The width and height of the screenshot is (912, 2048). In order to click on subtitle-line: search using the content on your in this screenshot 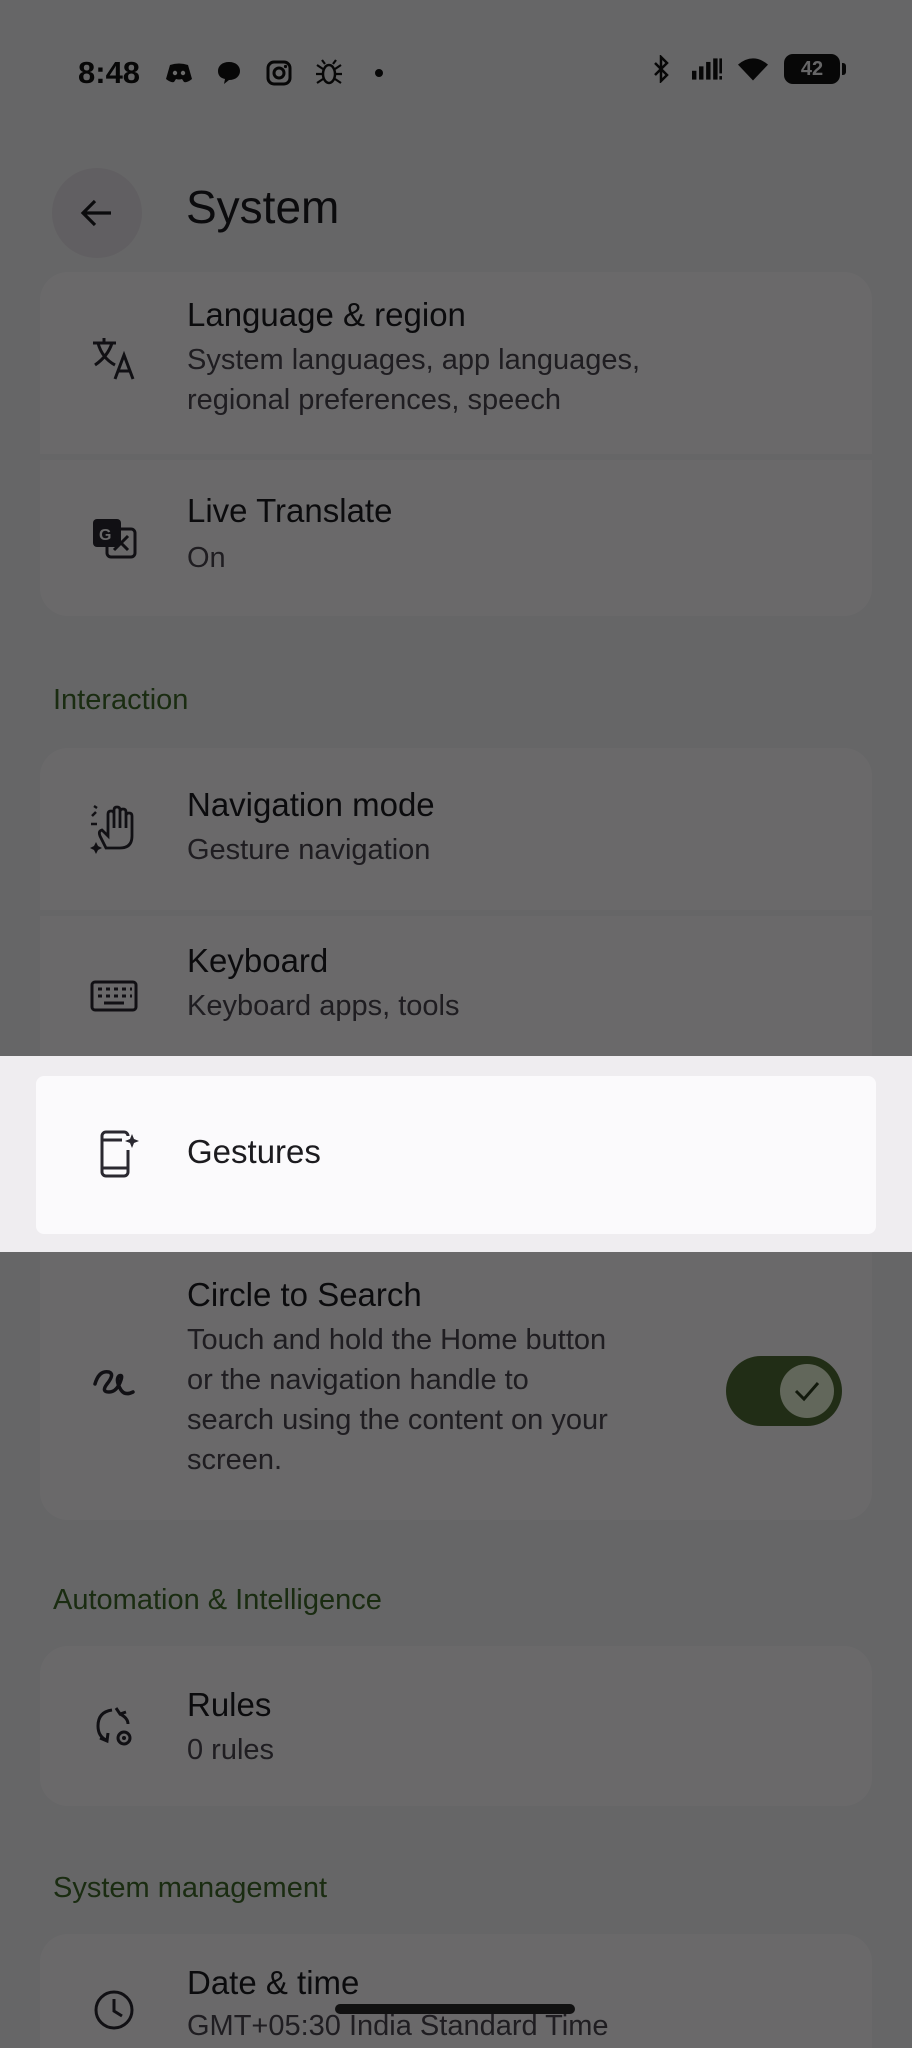, I will do `click(397, 1420)`.